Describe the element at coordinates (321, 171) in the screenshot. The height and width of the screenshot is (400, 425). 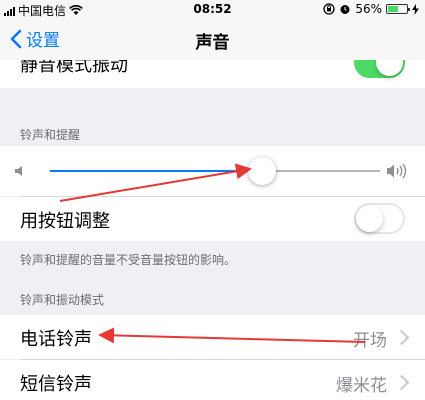
I see `volume-slider-track` at that location.